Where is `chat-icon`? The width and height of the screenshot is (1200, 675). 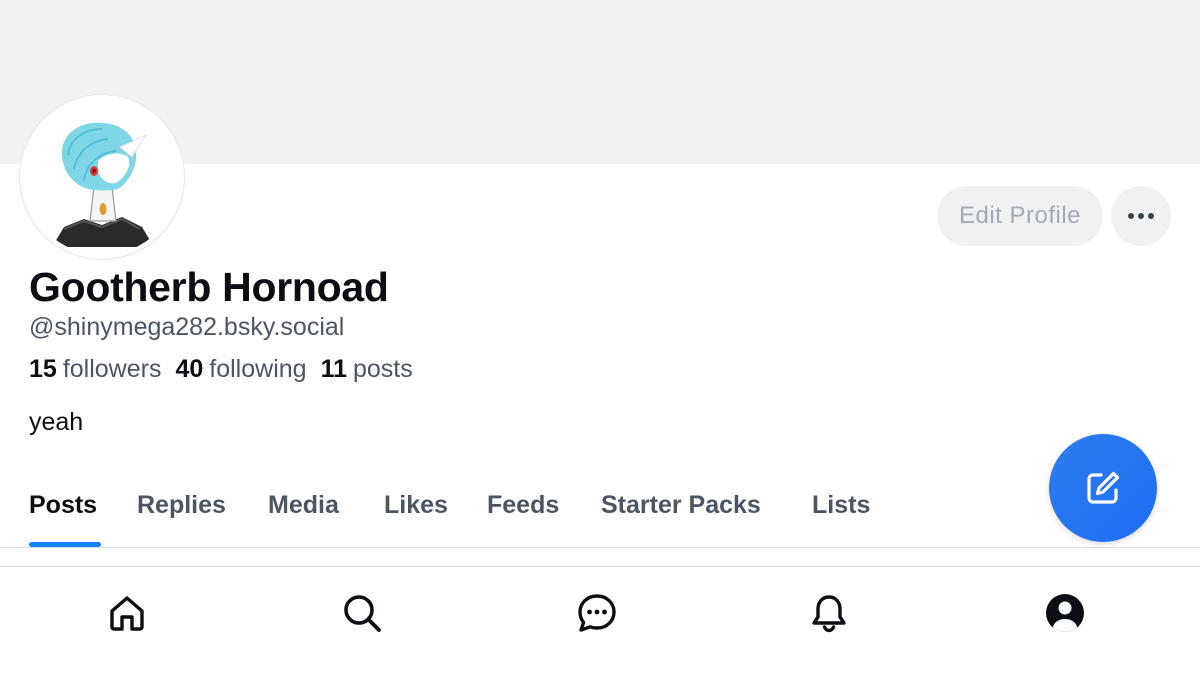 chat-icon is located at coordinates (597, 613).